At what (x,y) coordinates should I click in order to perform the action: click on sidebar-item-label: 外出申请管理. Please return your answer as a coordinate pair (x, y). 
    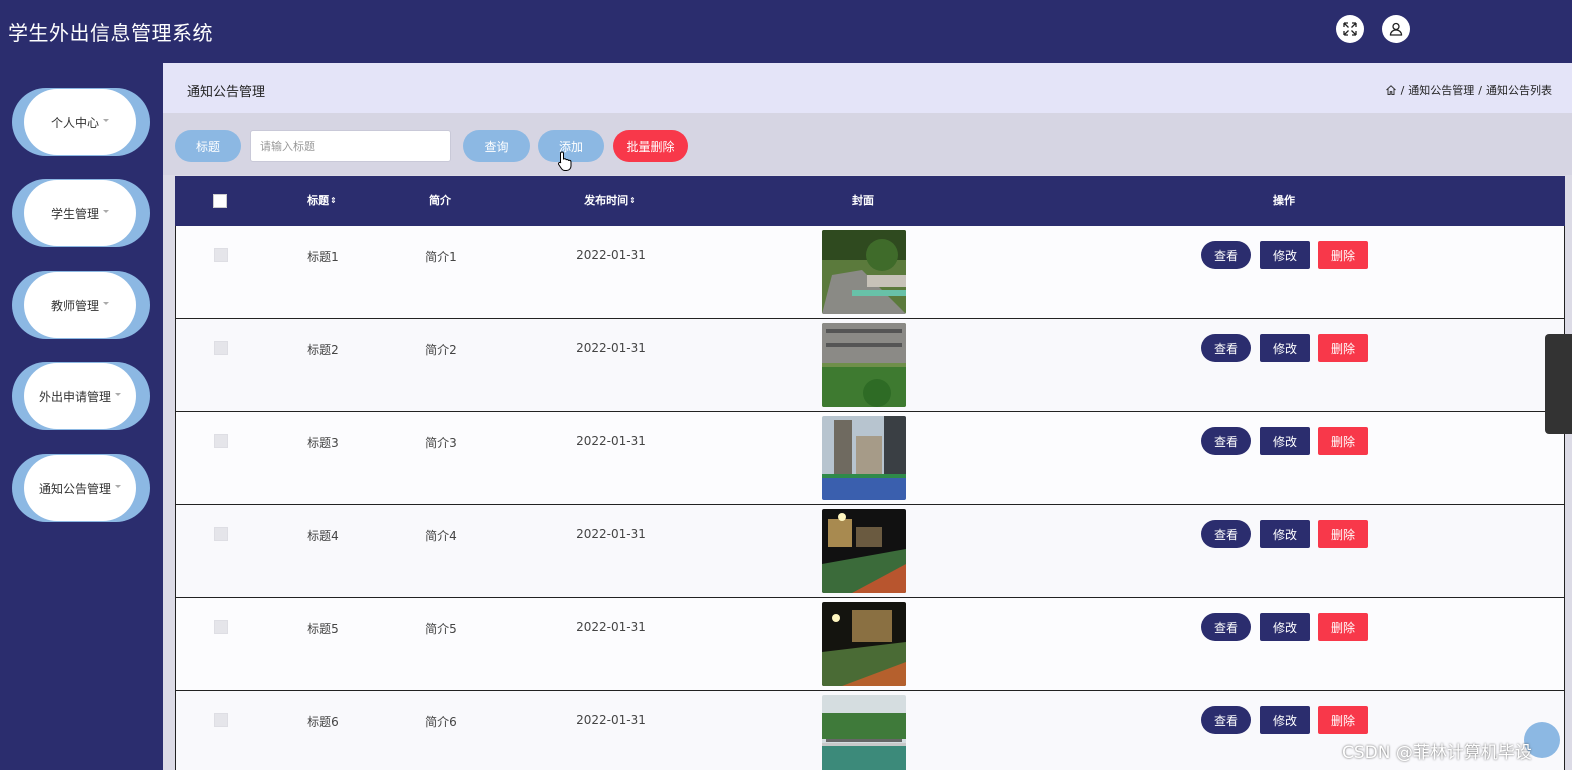
    Looking at the image, I should click on (74, 396).